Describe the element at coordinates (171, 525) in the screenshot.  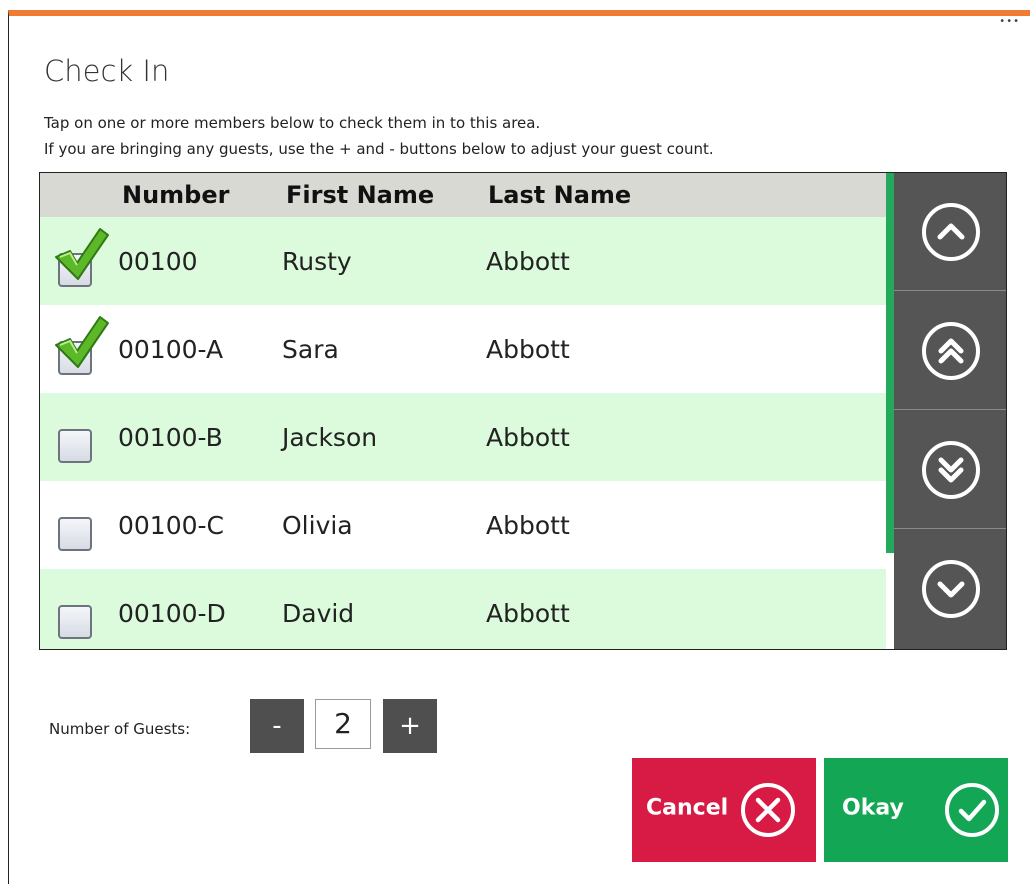
I see `member-number: 00100-C` at that location.